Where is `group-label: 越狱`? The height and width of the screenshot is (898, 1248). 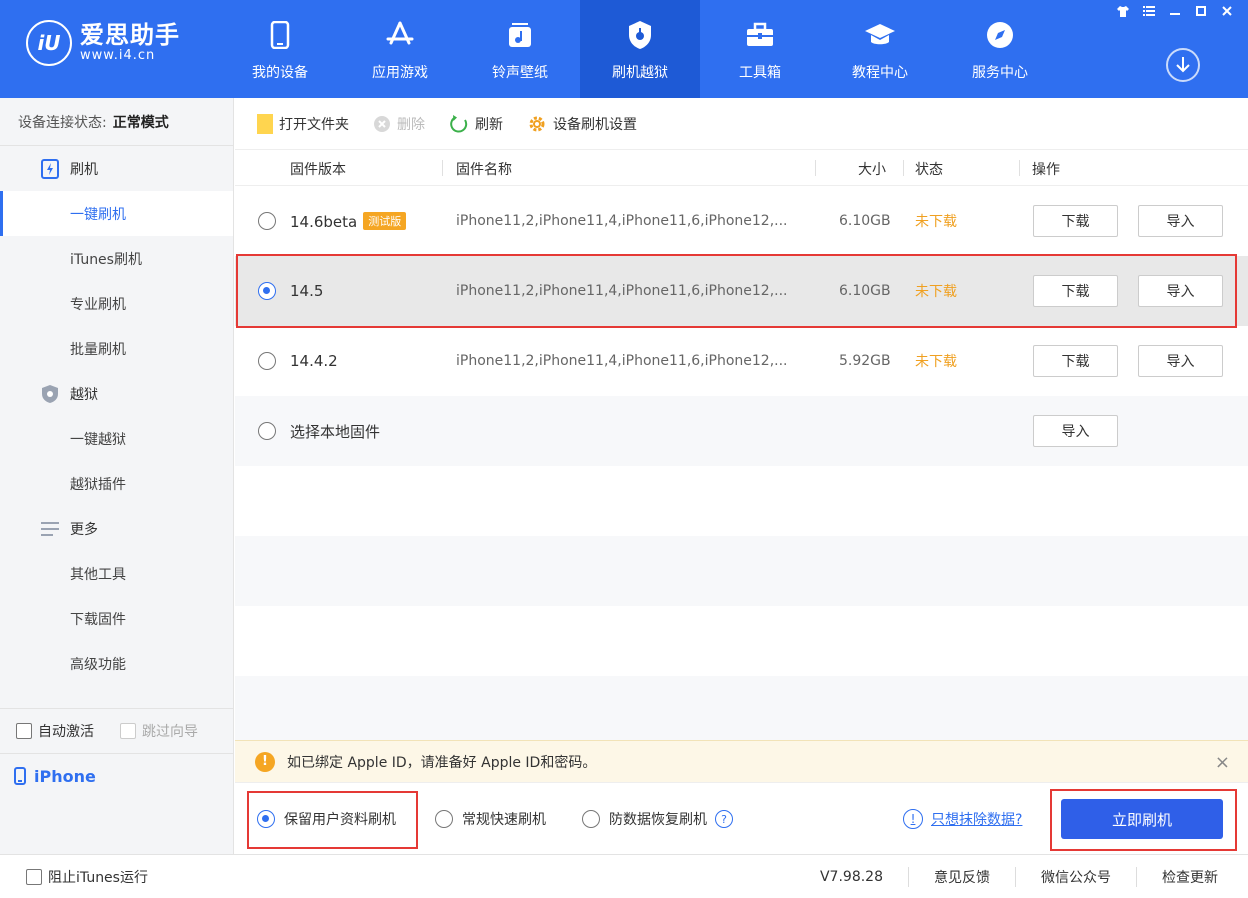
group-label: 越狱 is located at coordinates (84, 394).